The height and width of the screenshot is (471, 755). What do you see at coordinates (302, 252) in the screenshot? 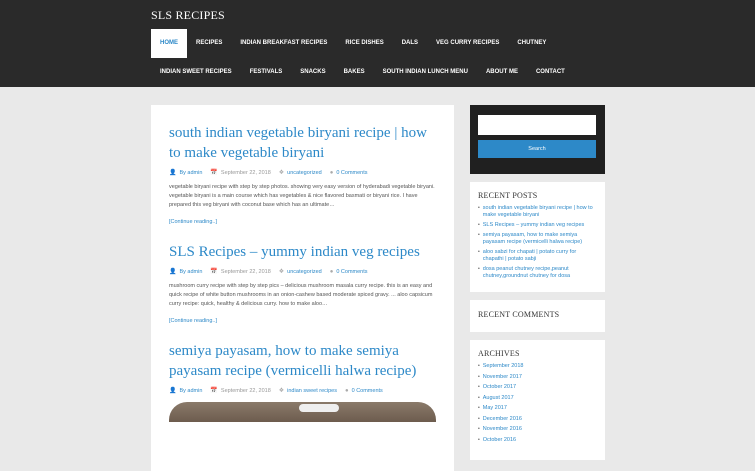
I see `post-title: SLS Recipes – yummy indian veg recipes` at bounding box center [302, 252].